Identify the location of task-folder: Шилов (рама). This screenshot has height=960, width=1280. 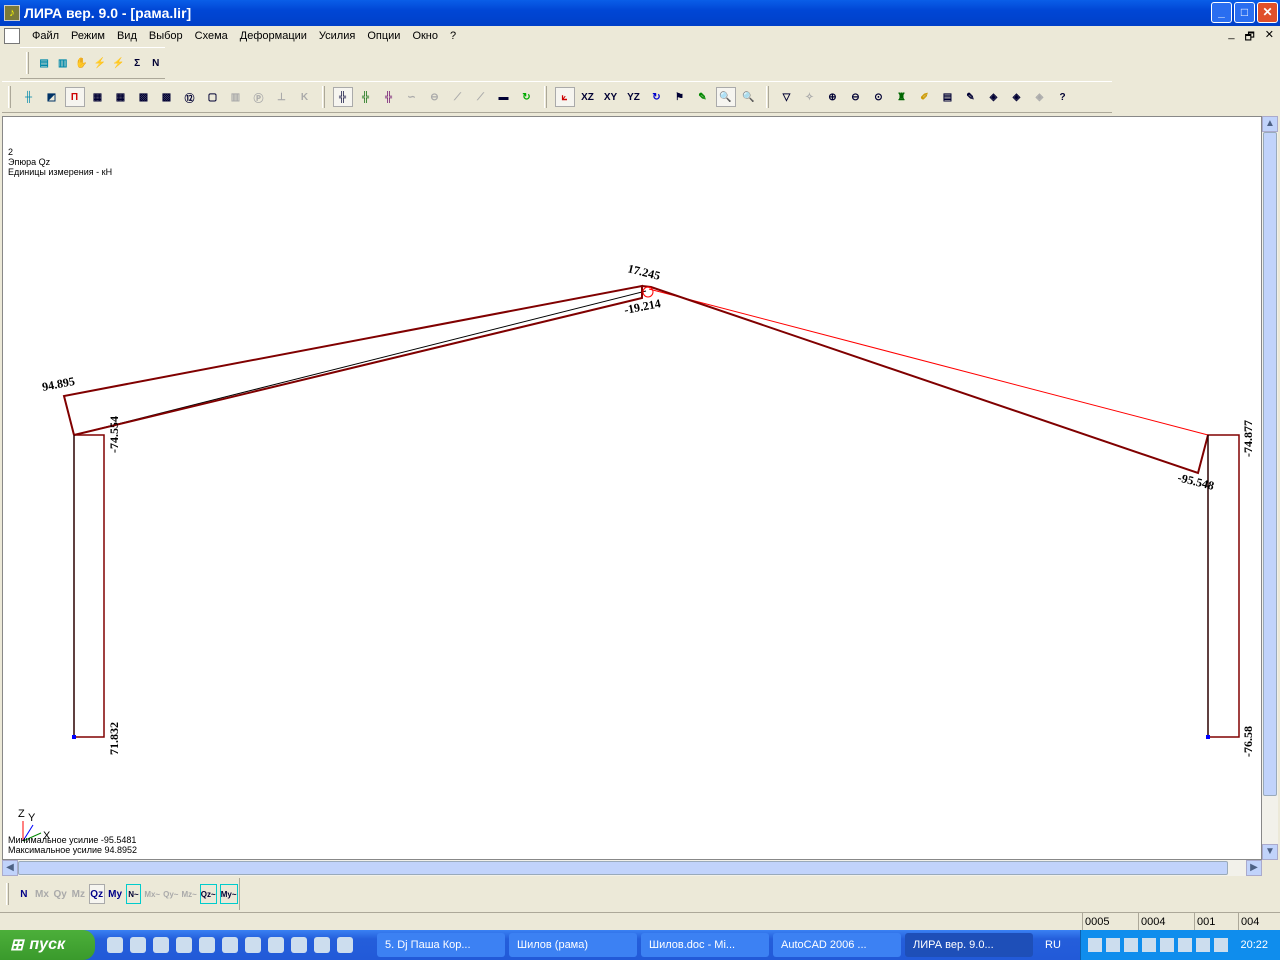
(573, 945).